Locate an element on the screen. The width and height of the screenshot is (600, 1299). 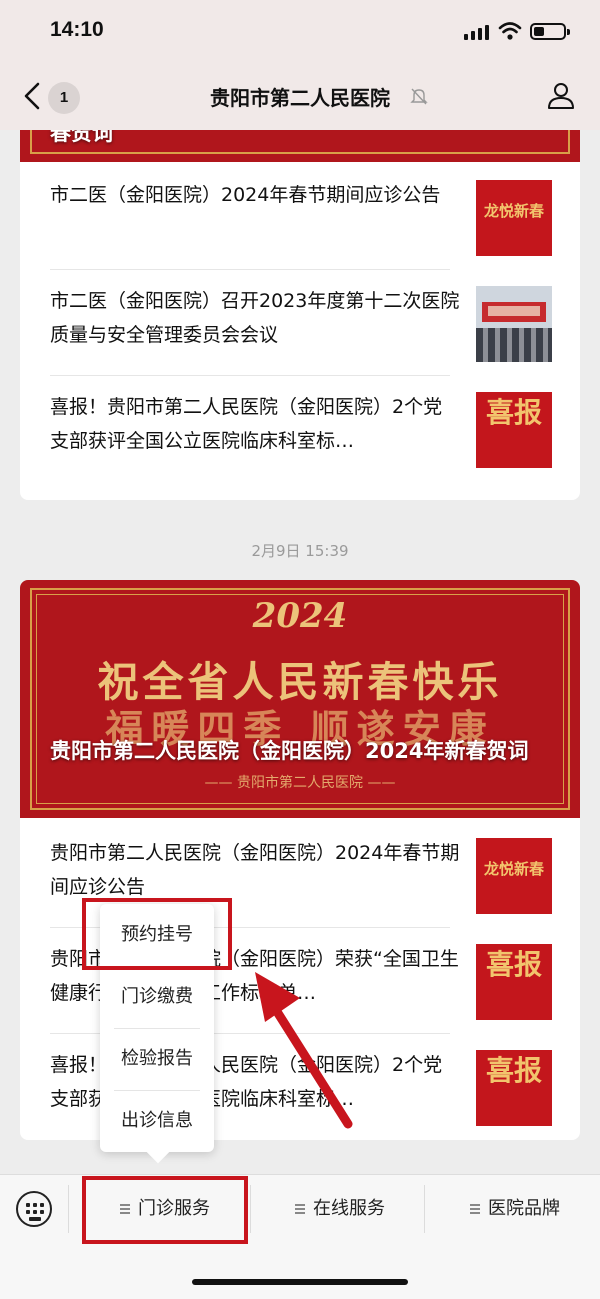
annotation-arrow-icon is located at coordinates (304, 1050).